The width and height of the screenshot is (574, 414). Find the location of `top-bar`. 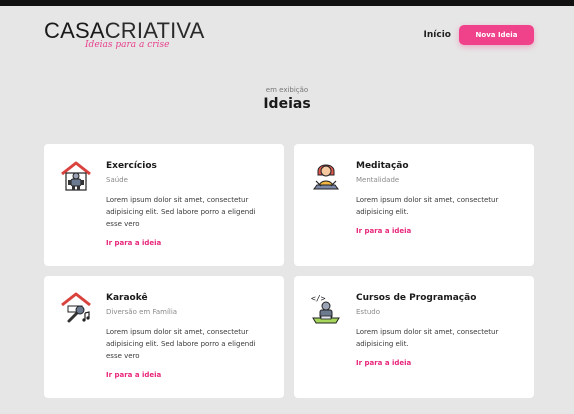

top-bar is located at coordinates (287, 3).